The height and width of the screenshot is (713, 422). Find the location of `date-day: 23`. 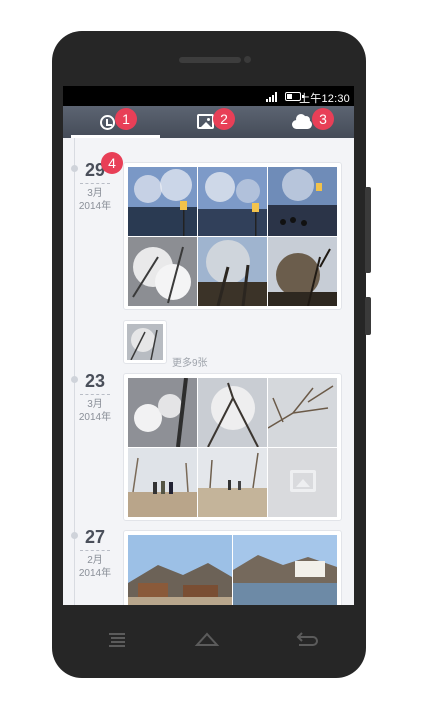

date-day: 23 is located at coordinates (95, 381).